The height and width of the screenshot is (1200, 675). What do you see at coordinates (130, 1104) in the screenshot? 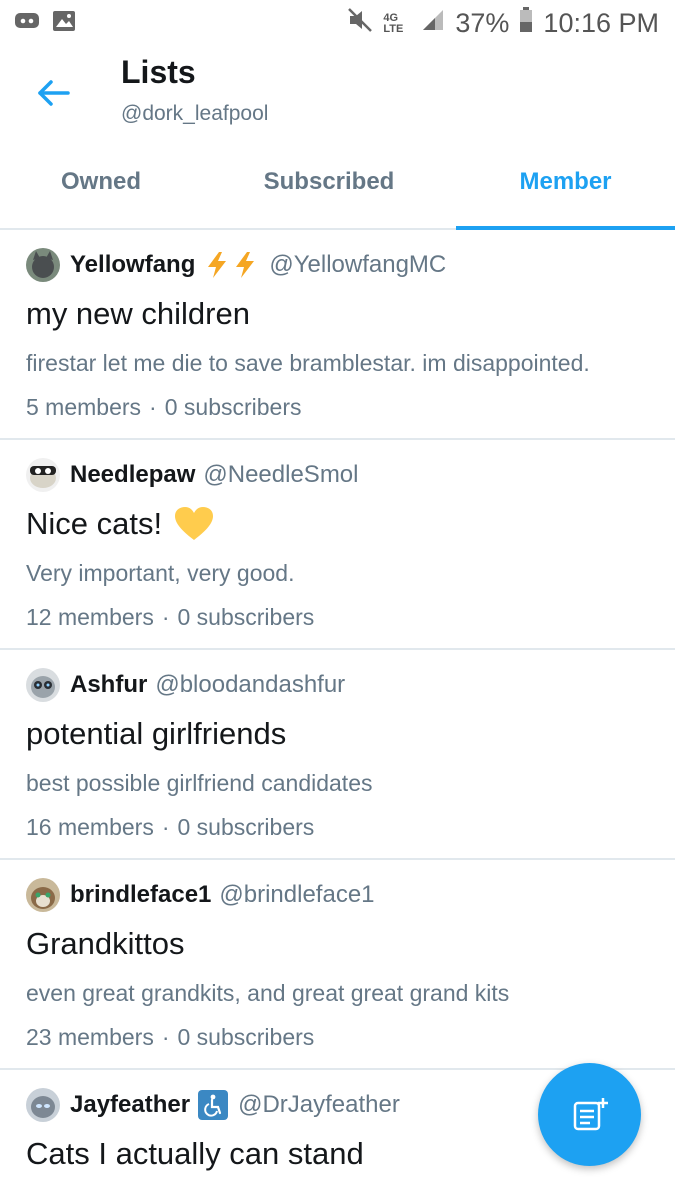
I see `owner-name: Jayfeather` at bounding box center [130, 1104].